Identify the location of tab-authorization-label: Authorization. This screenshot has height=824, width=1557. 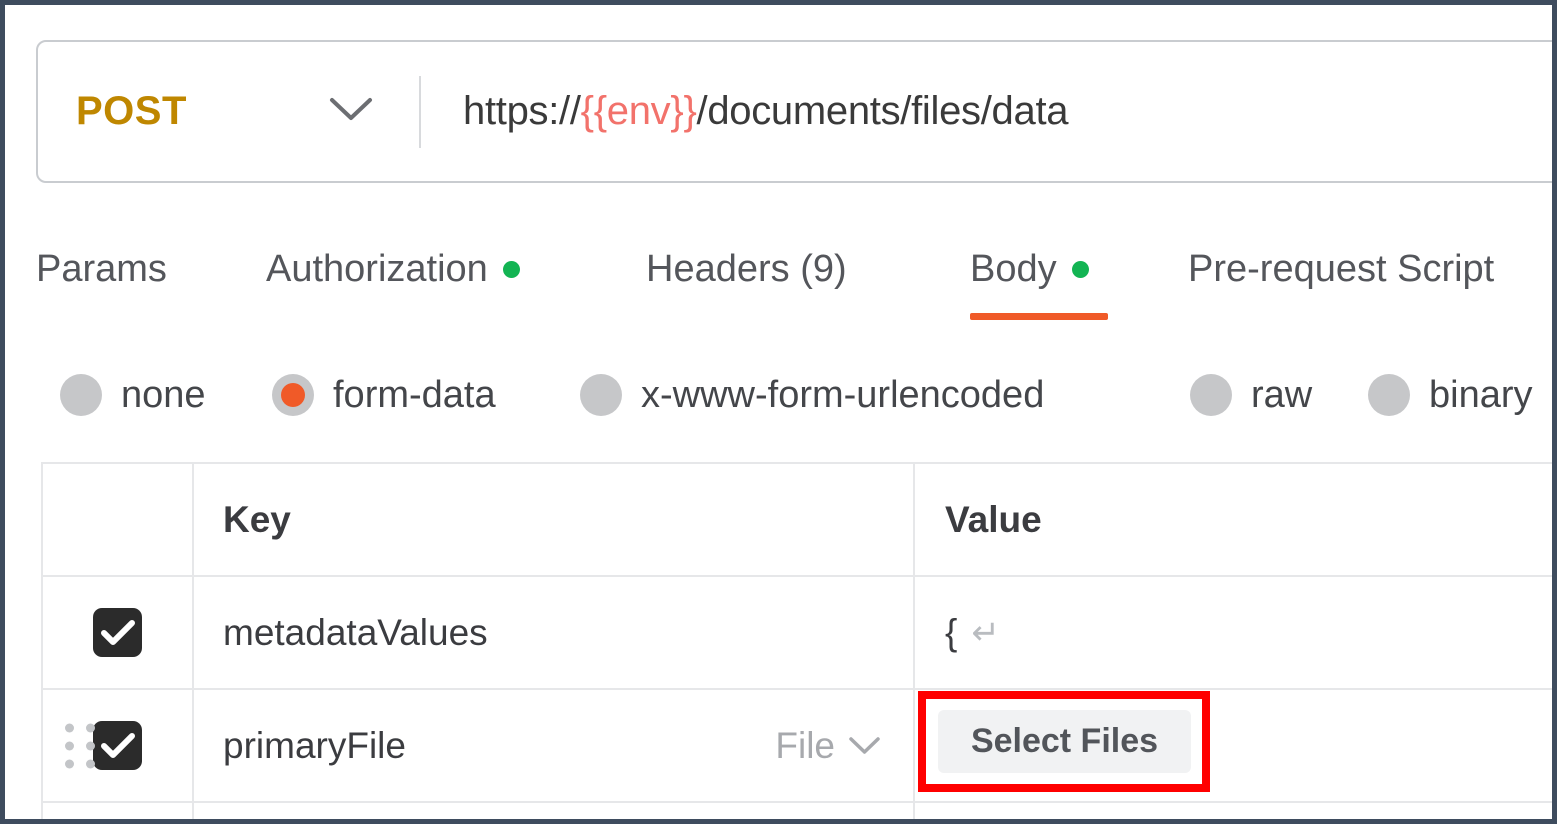
(377, 268).